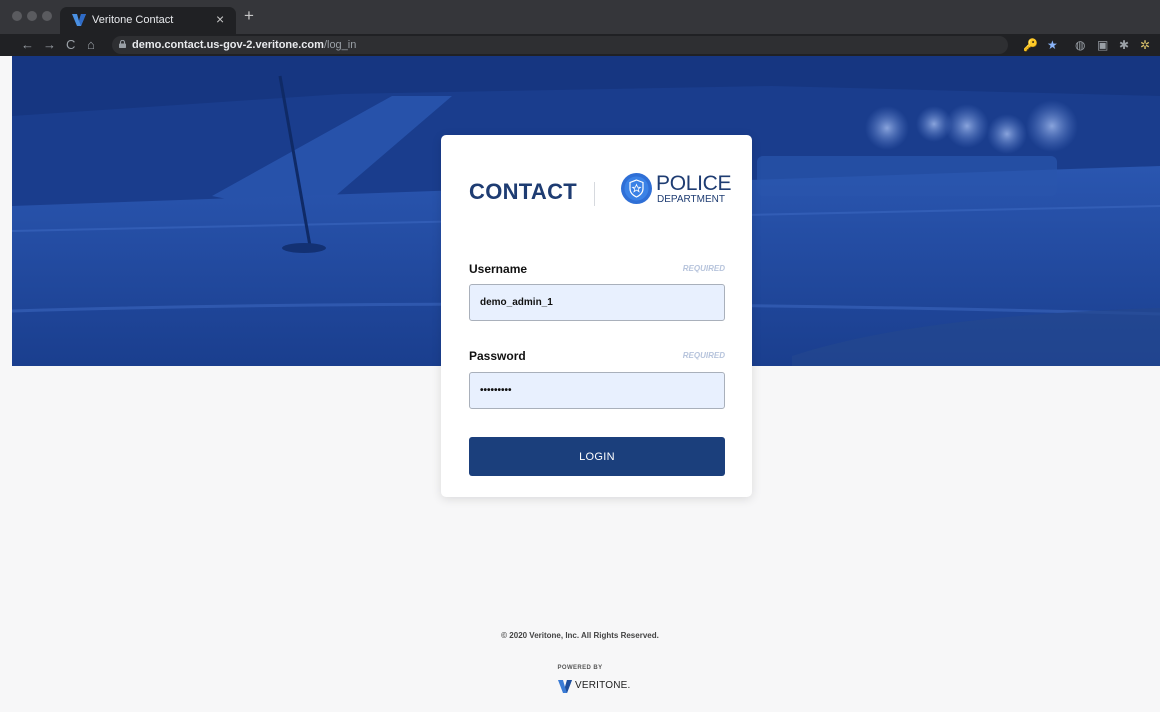 The width and height of the screenshot is (1160, 712). What do you see at coordinates (523, 191) in the screenshot?
I see `contact-logo-text: CONTACT` at bounding box center [523, 191].